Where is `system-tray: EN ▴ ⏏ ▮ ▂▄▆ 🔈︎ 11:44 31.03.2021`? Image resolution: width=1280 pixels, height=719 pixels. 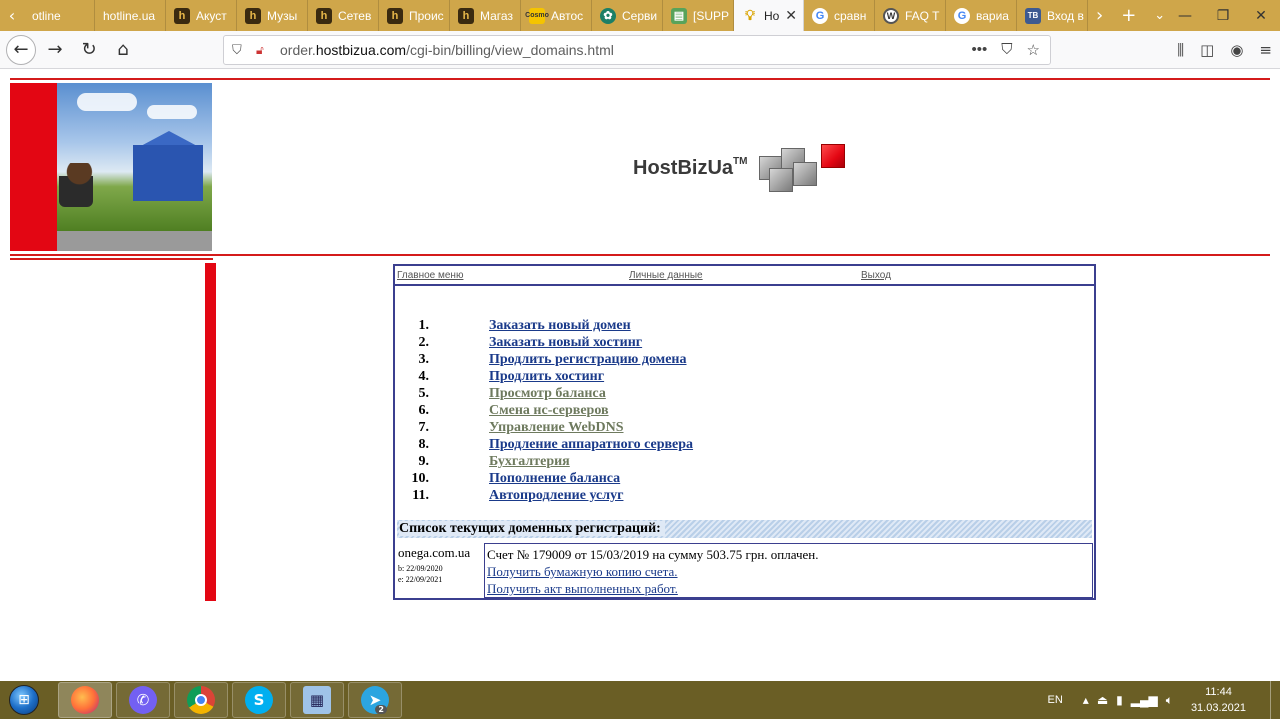 system-tray: EN ▴ ⏏ ▮ ▂▄▆ 🔈︎ 11:44 31.03.2021 is located at coordinates (1164, 700).